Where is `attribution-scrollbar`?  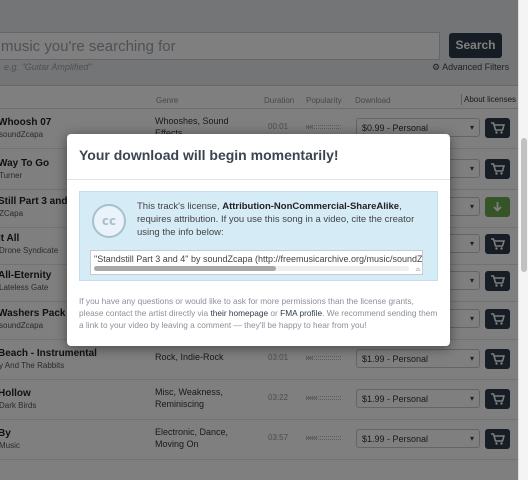 attribution-scrollbar is located at coordinates (251, 268).